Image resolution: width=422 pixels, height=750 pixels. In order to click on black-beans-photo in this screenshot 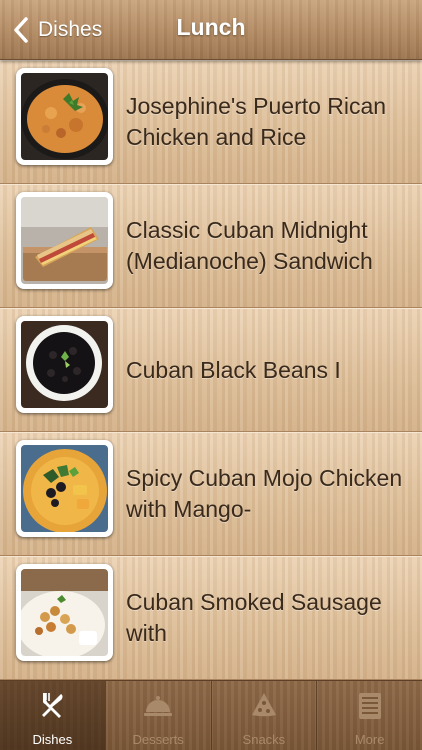, I will do `click(64, 364)`.